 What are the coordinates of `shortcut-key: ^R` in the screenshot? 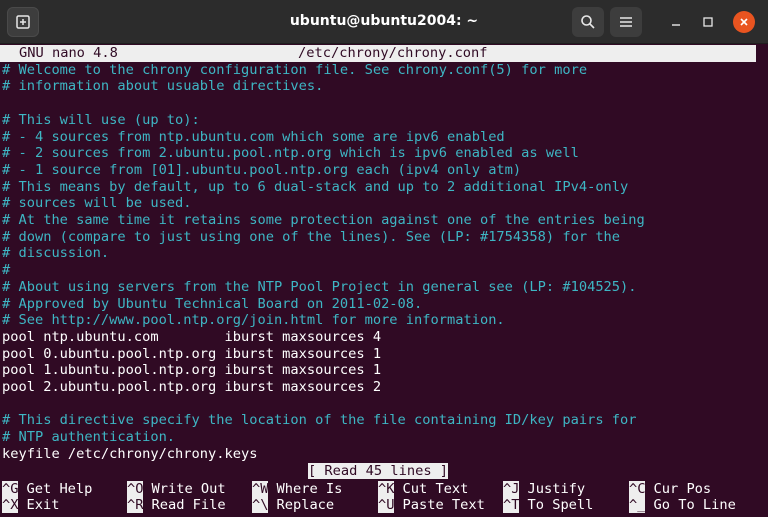 It's located at (135, 505).